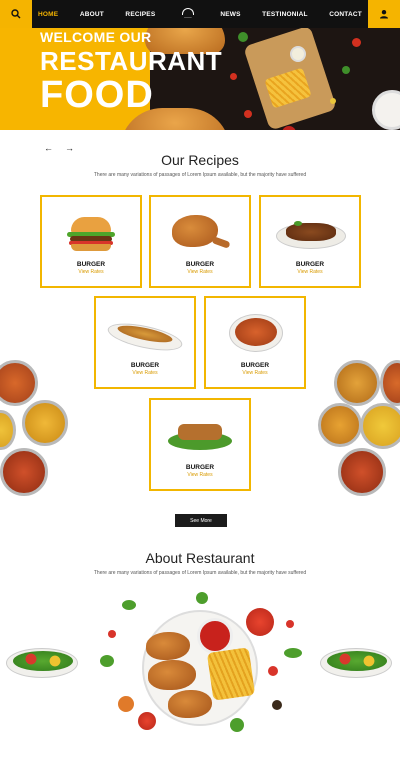  Describe the element at coordinates (201, 520) in the screenshot. I see `see-more-button: See More` at that location.